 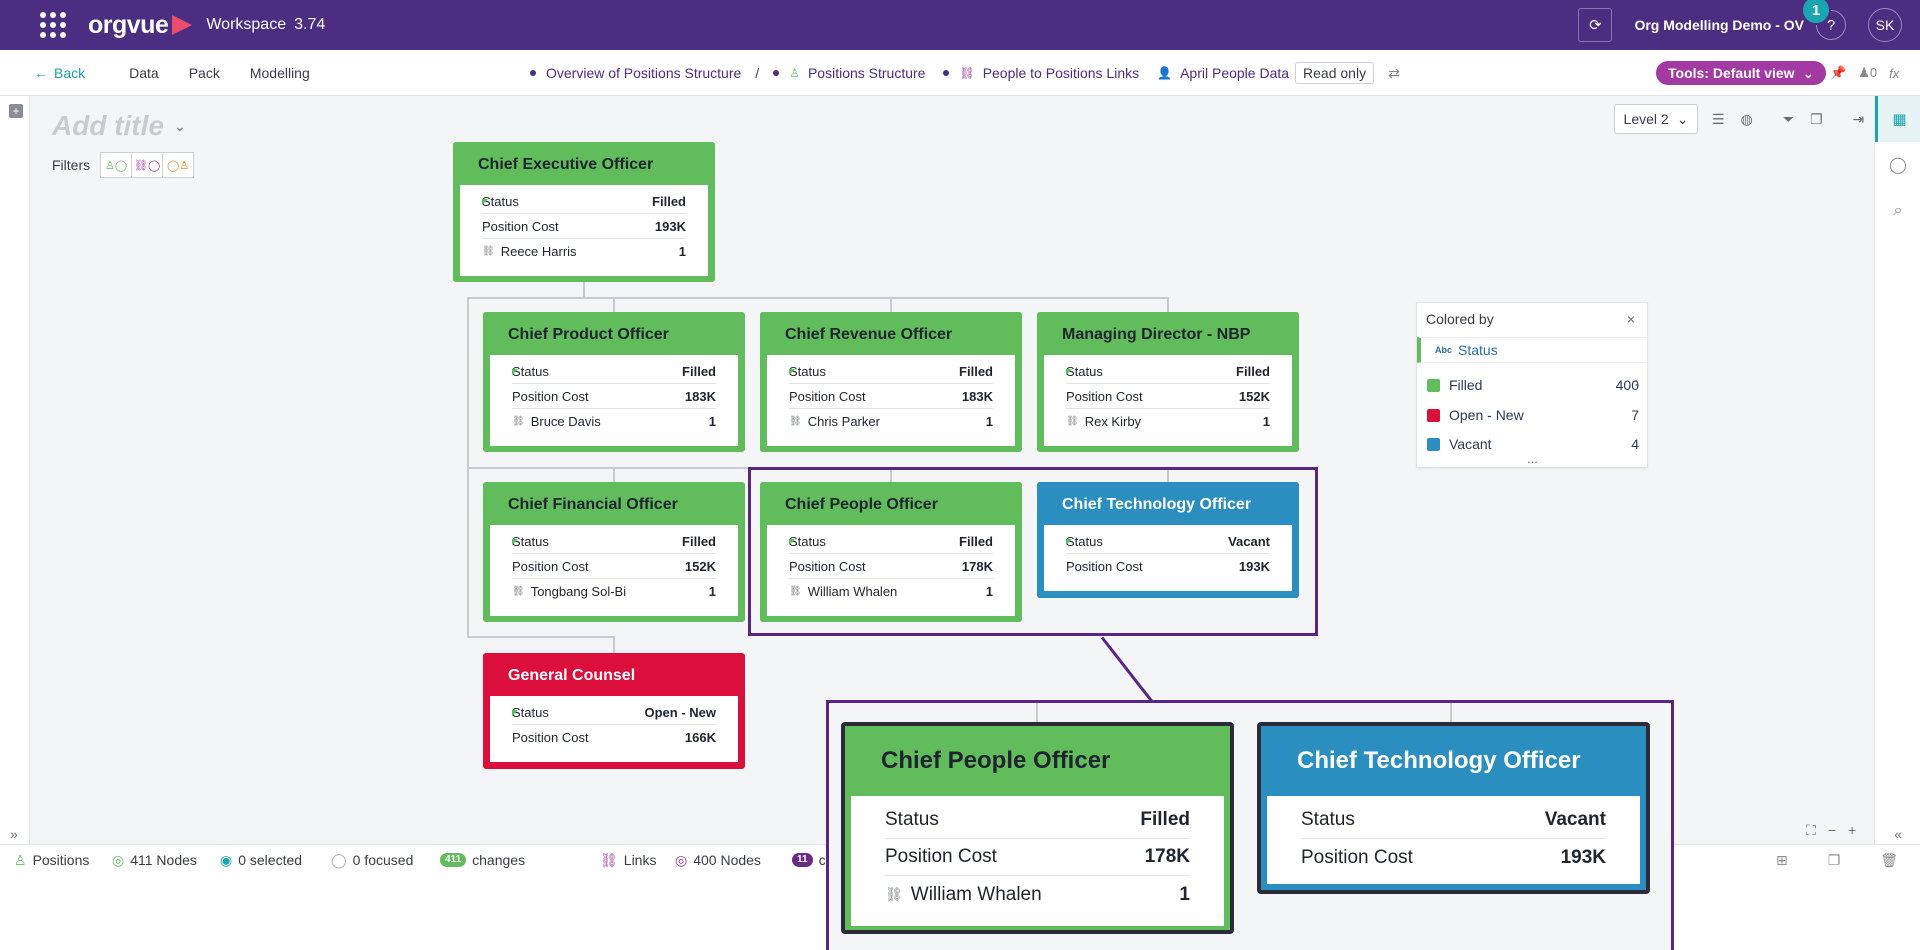 I want to click on pin-icon: 📌, so click(x=1838, y=73).